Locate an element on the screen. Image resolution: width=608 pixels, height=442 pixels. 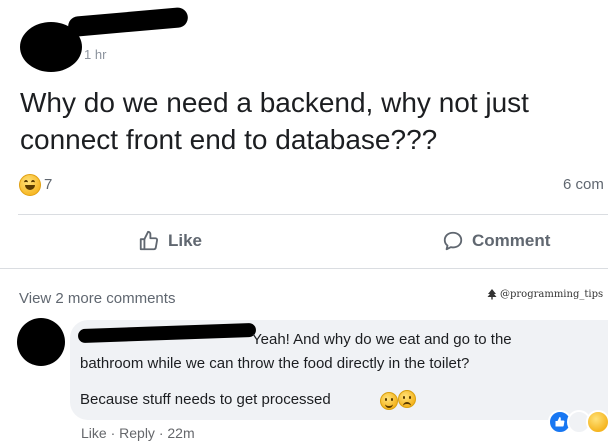
post-text-line-1: Why do we need a backend, why not just is located at coordinates (274, 102).